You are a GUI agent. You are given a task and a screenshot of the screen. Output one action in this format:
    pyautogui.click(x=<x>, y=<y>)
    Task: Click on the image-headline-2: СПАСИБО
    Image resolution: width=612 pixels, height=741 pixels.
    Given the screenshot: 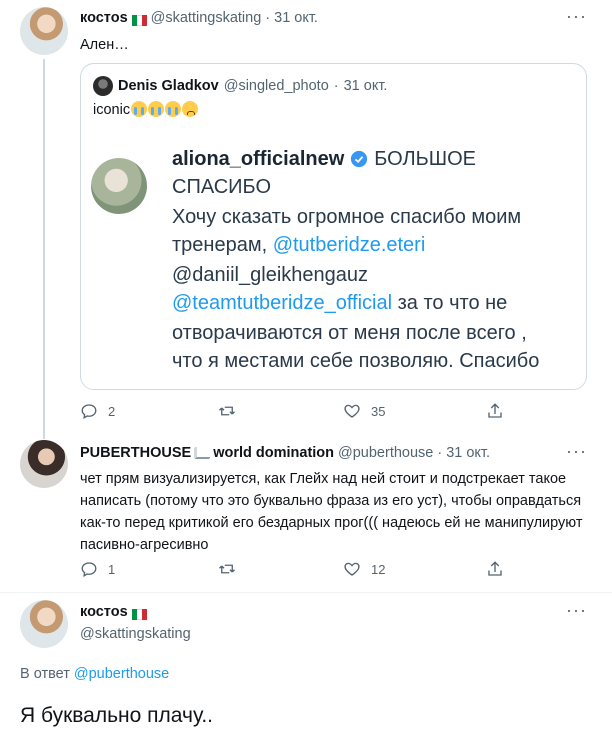 What is the action you would take?
    pyautogui.click(x=221, y=187)
    